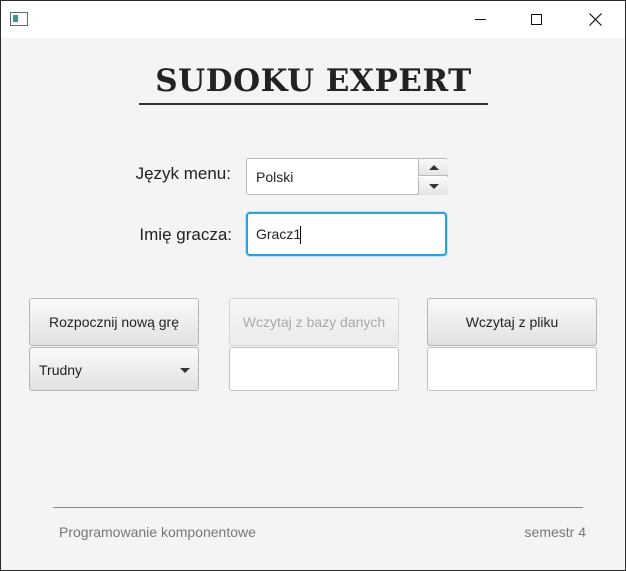 The height and width of the screenshot is (571, 626). Describe the element at coordinates (313, 81) in the screenshot. I see `page-title: SUDOKU EXPERT` at that location.